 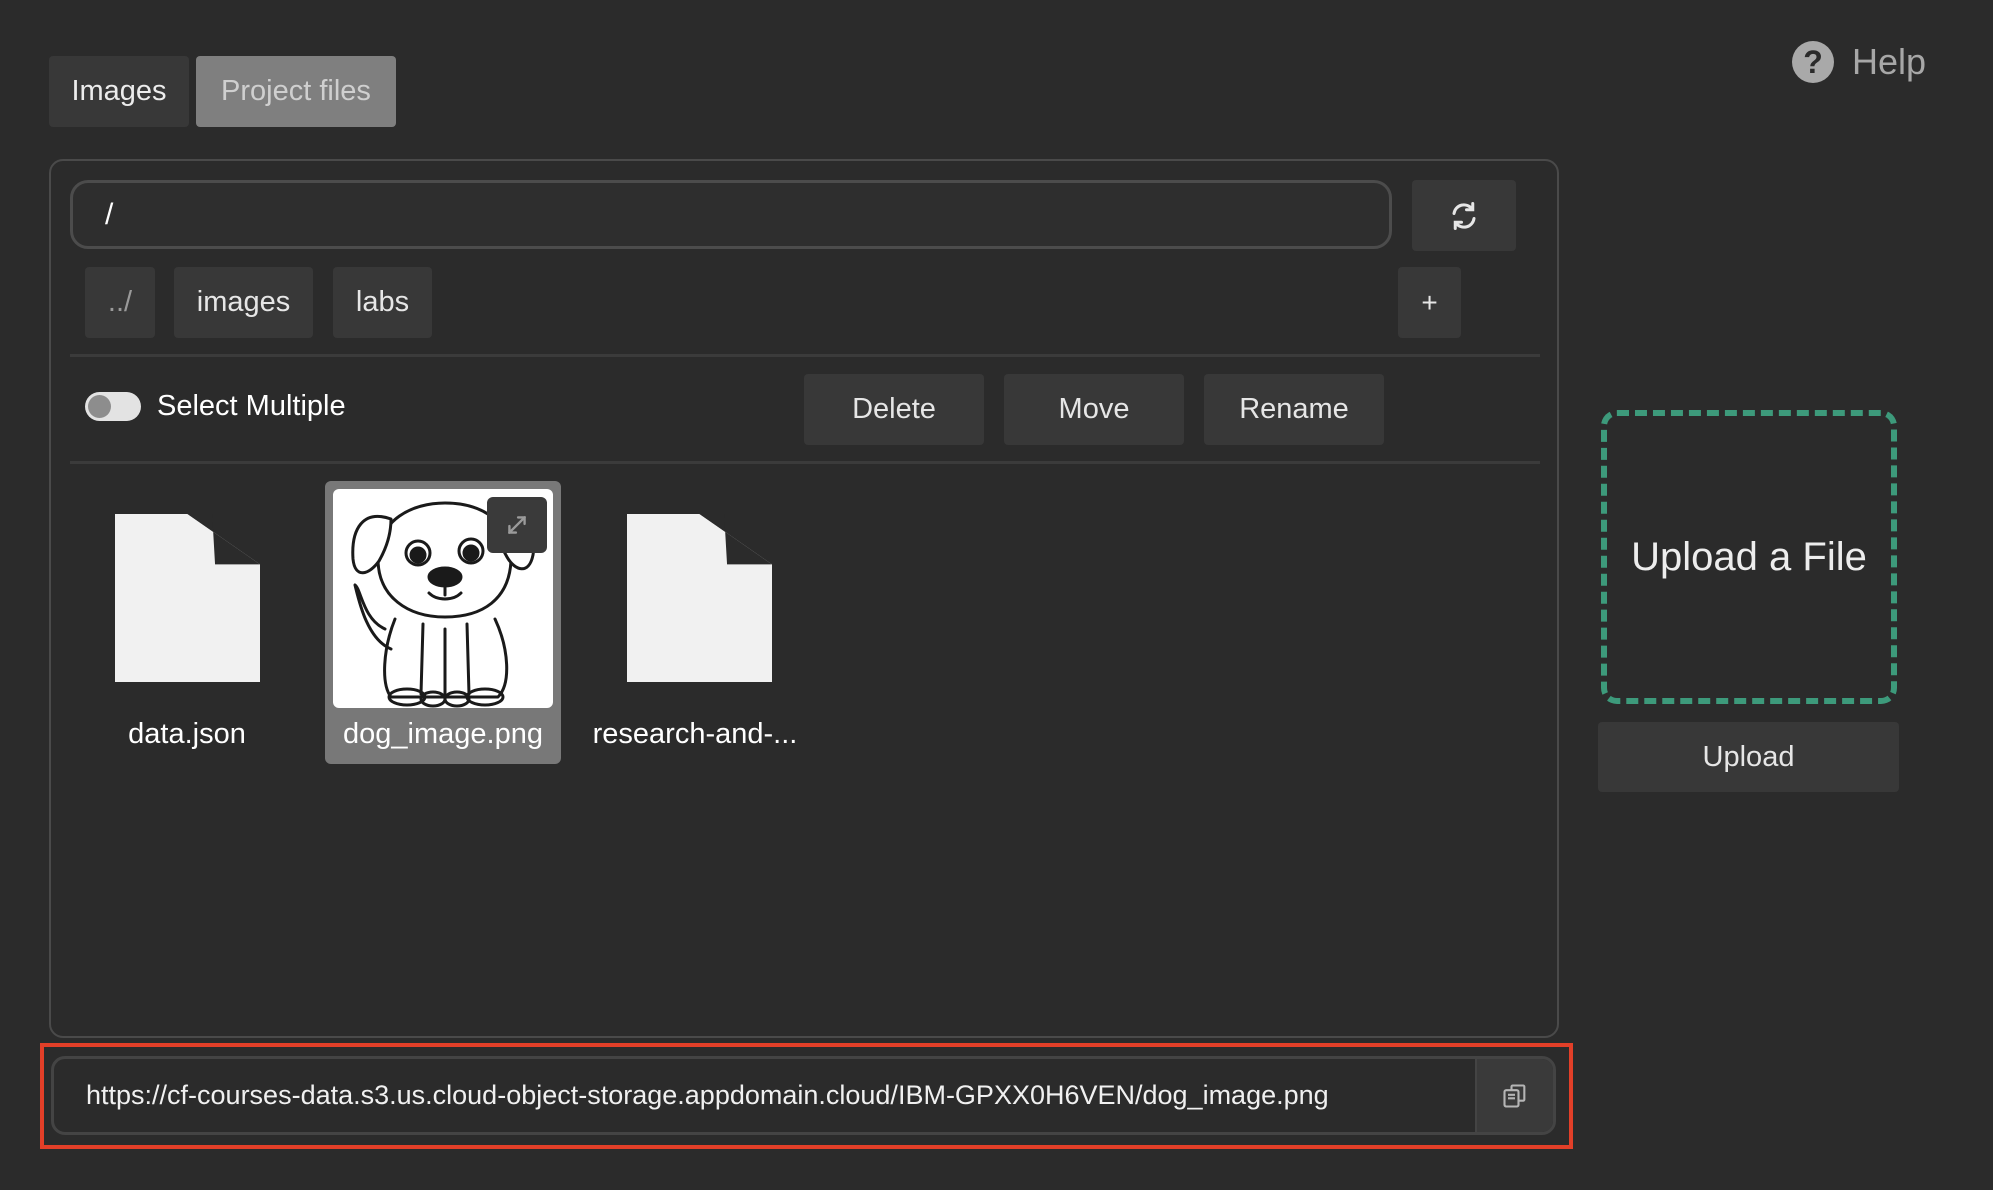 I want to click on file-item-research, so click(x=699, y=598).